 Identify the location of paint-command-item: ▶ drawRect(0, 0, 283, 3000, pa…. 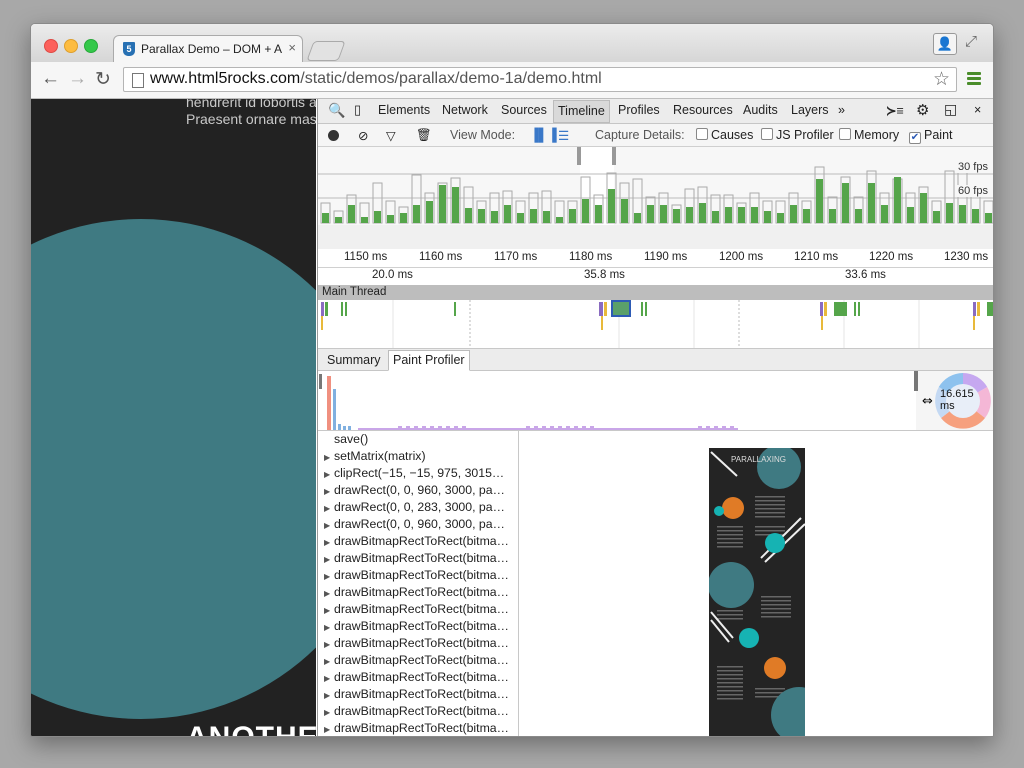
(418, 507).